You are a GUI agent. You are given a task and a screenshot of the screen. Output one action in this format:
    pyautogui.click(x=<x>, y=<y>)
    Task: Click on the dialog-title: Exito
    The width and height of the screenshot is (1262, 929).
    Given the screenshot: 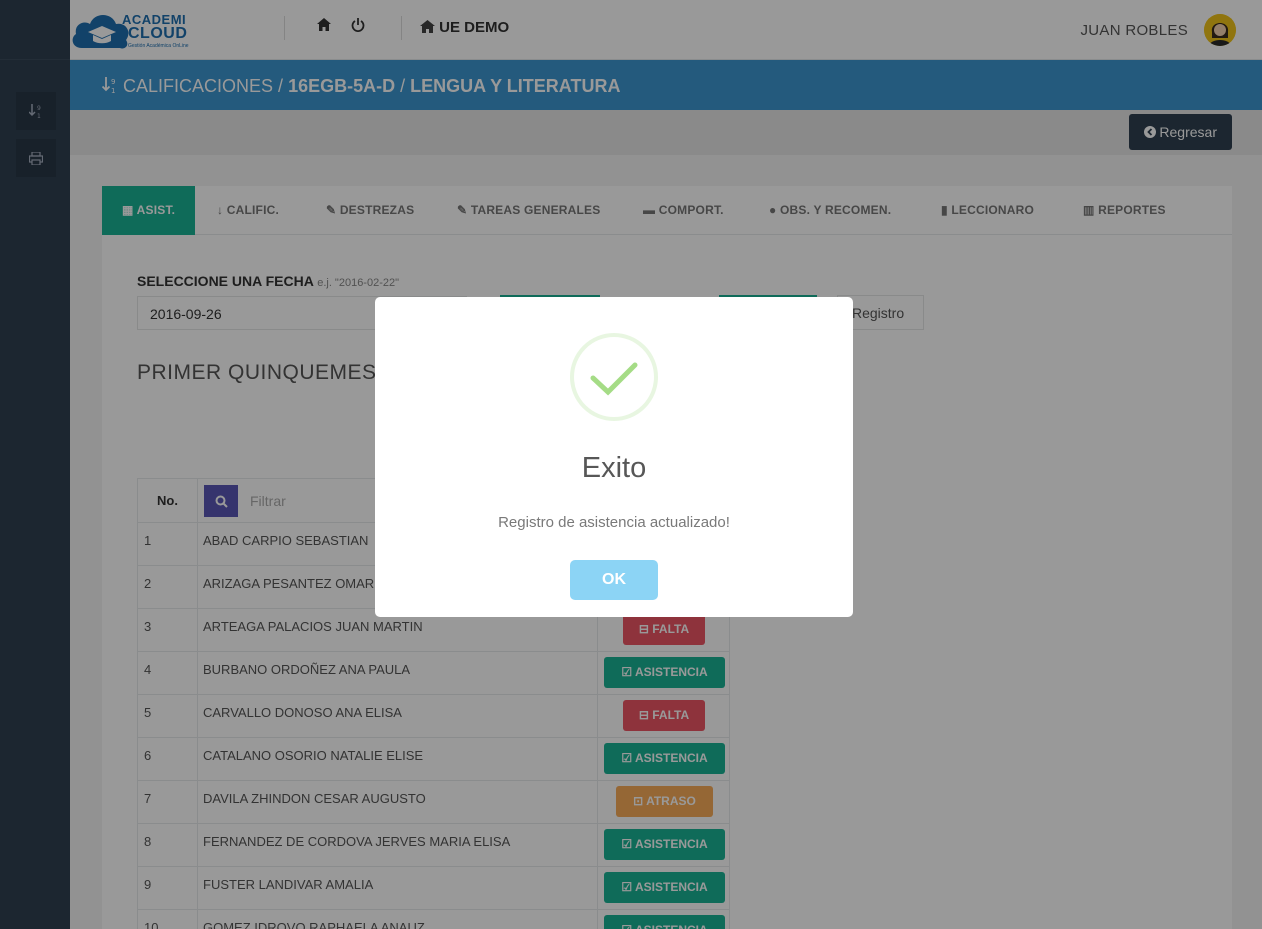 What is the action you would take?
    pyautogui.click(x=614, y=468)
    